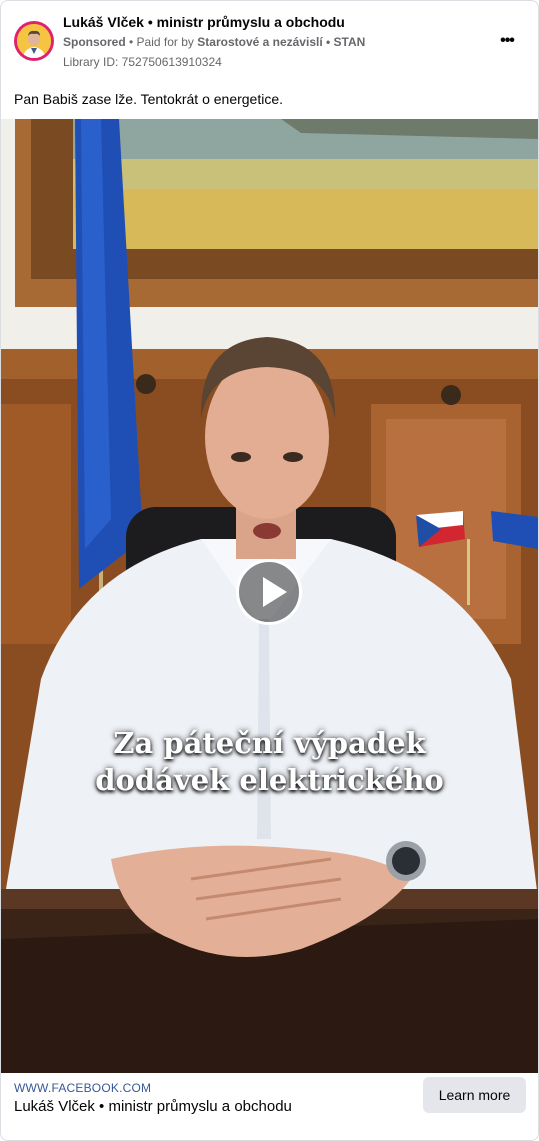  What do you see at coordinates (269, 780) in the screenshot?
I see `subtitle-line-2: dodávek elektrického` at bounding box center [269, 780].